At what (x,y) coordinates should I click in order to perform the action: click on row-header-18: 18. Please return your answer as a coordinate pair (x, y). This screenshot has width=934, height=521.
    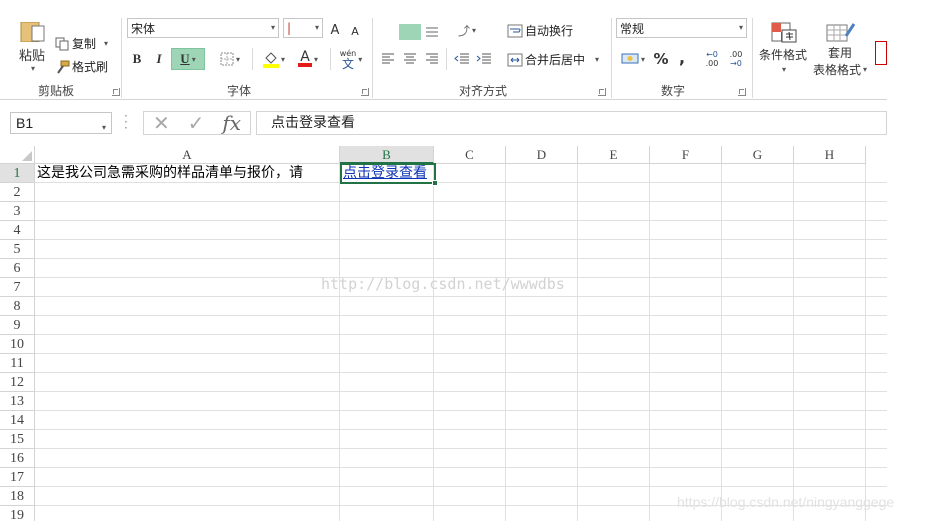
    Looking at the image, I should click on (17, 496).